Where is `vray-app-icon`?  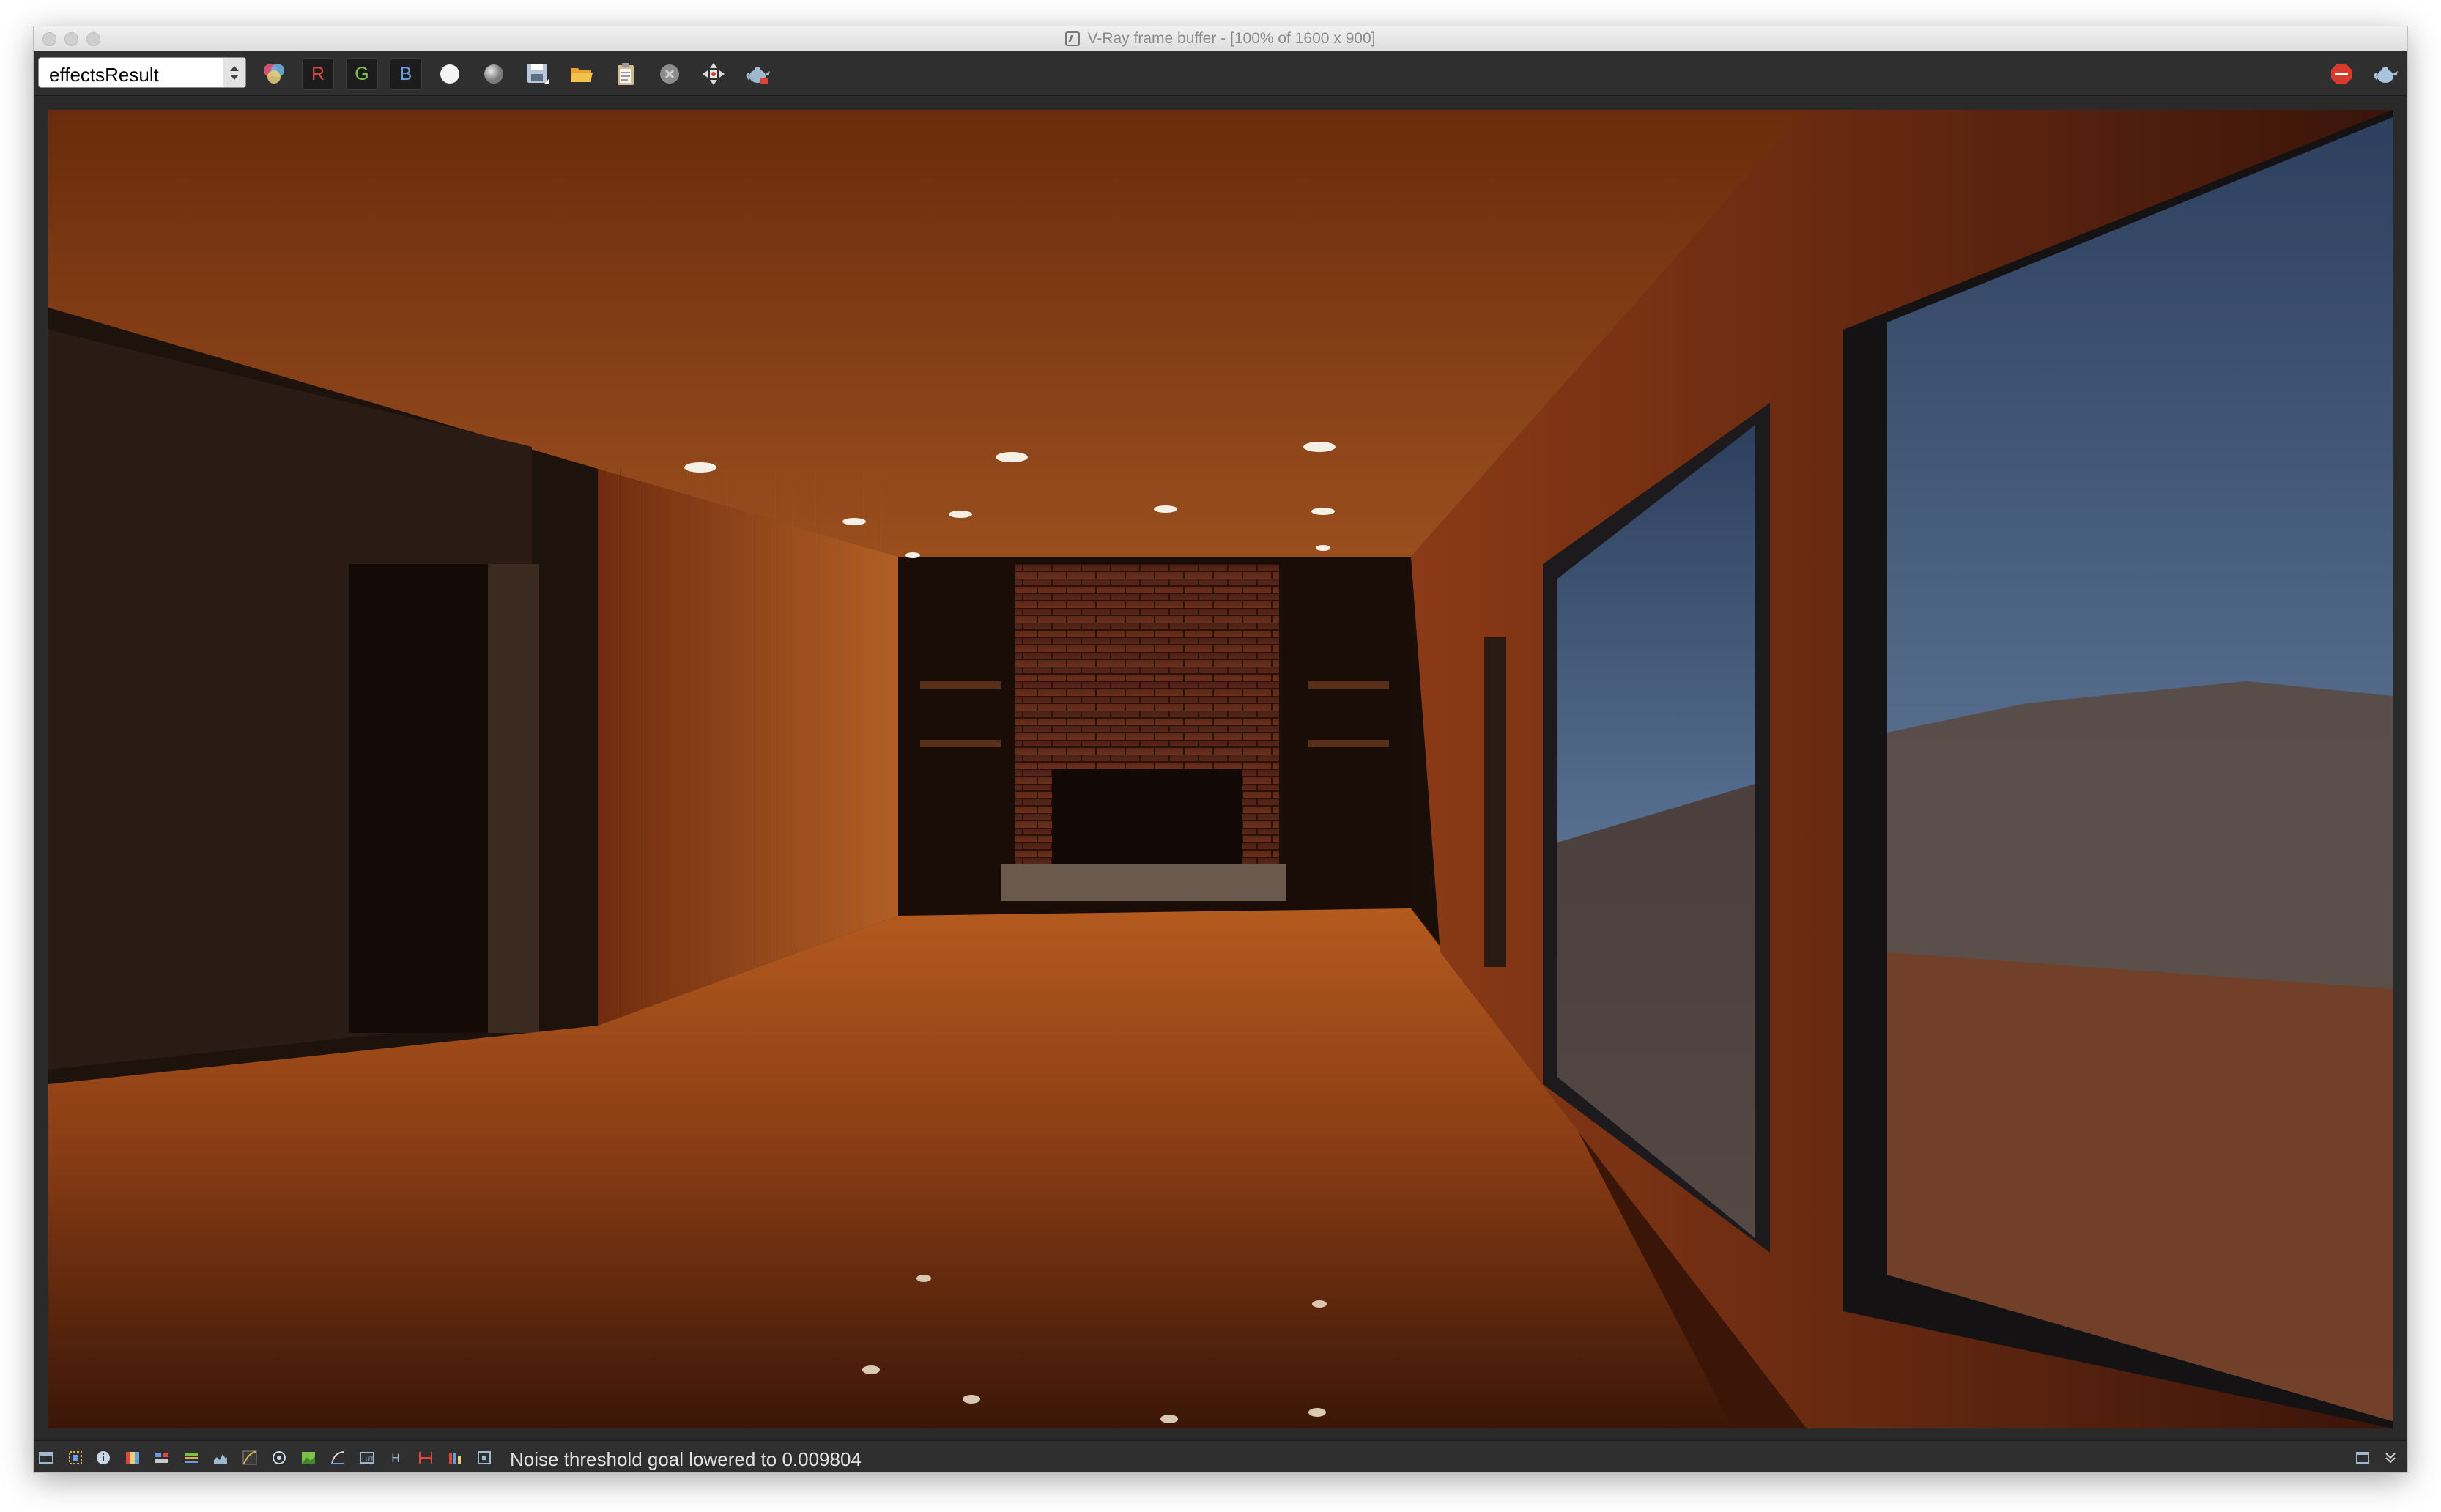 vray-app-icon is located at coordinates (1073, 39).